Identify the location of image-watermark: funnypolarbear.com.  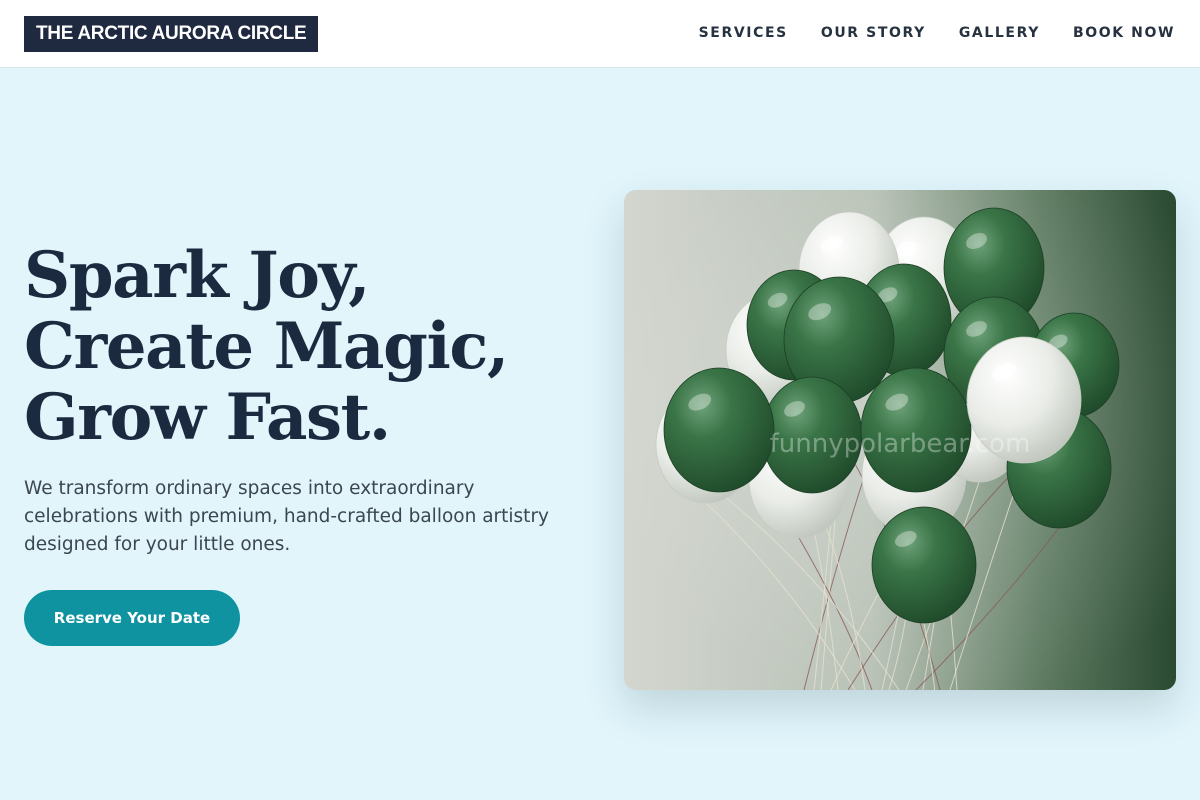
(900, 444).